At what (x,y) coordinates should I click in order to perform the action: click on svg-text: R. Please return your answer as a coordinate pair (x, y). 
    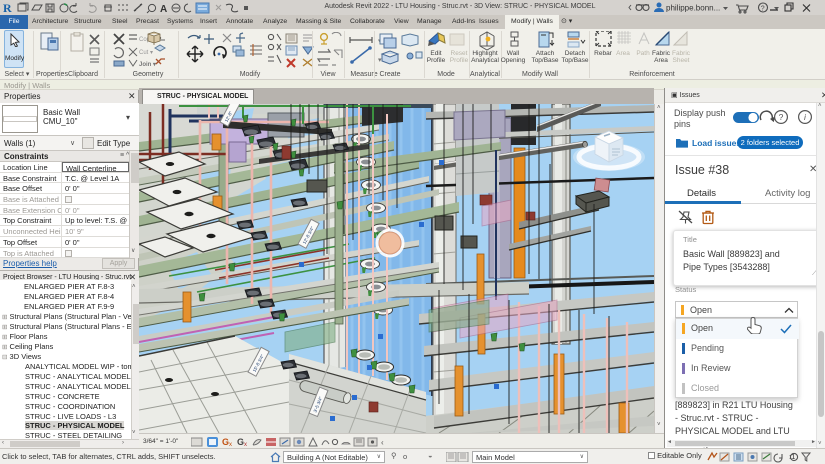
    Looking at the image, I should click on (7, 7).